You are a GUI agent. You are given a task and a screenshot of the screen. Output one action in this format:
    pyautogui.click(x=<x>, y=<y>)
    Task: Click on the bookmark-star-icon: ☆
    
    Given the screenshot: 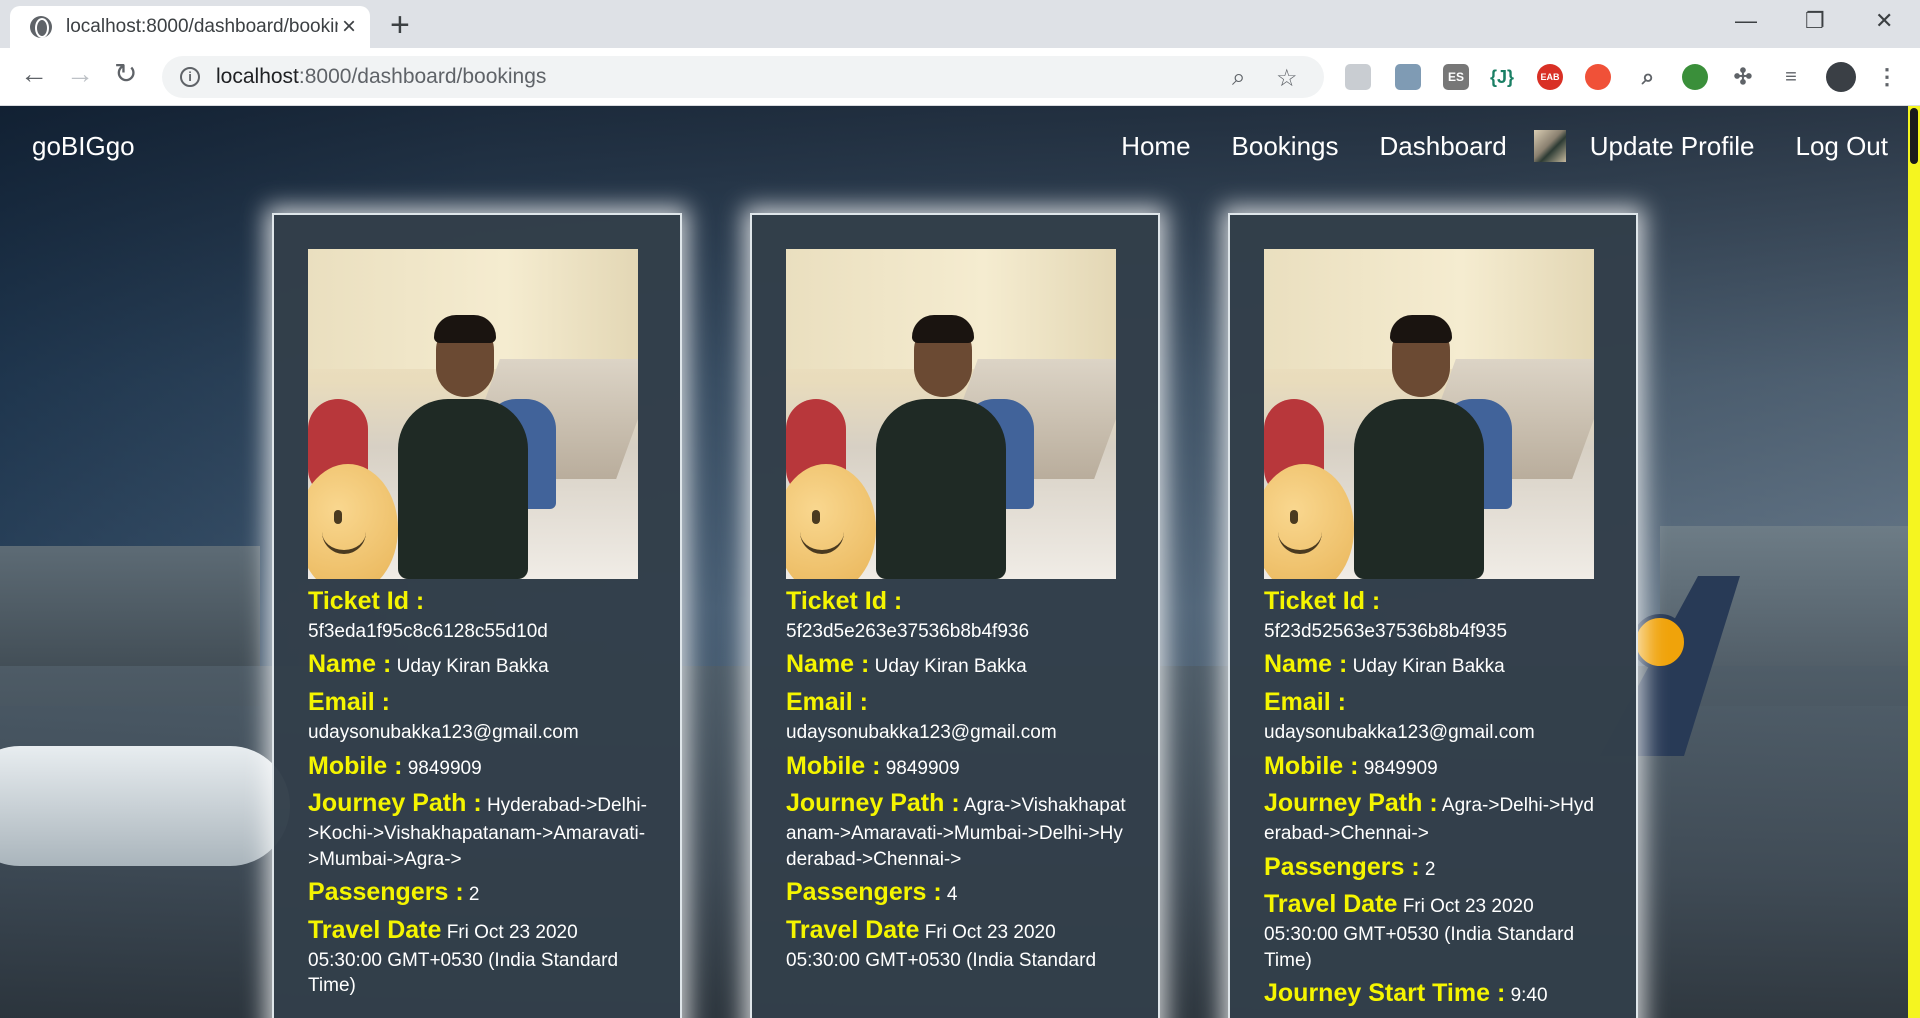 What is the action you would take?
    pyautogui.click(x=1287, y=78)
    